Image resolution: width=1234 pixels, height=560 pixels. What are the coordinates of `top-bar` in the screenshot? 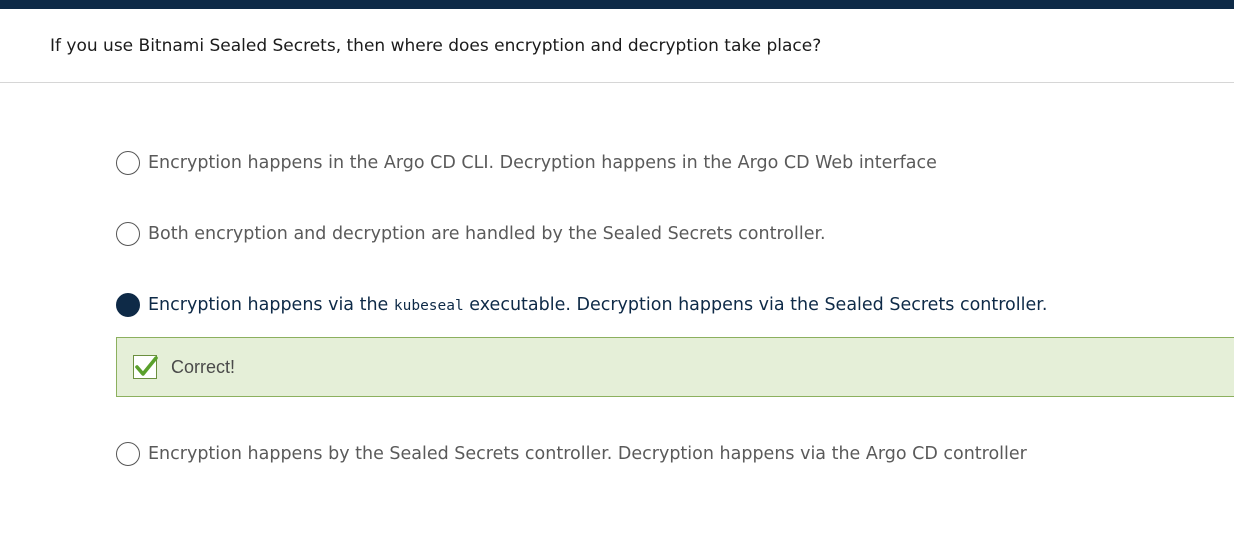 It's located at (617, 4).